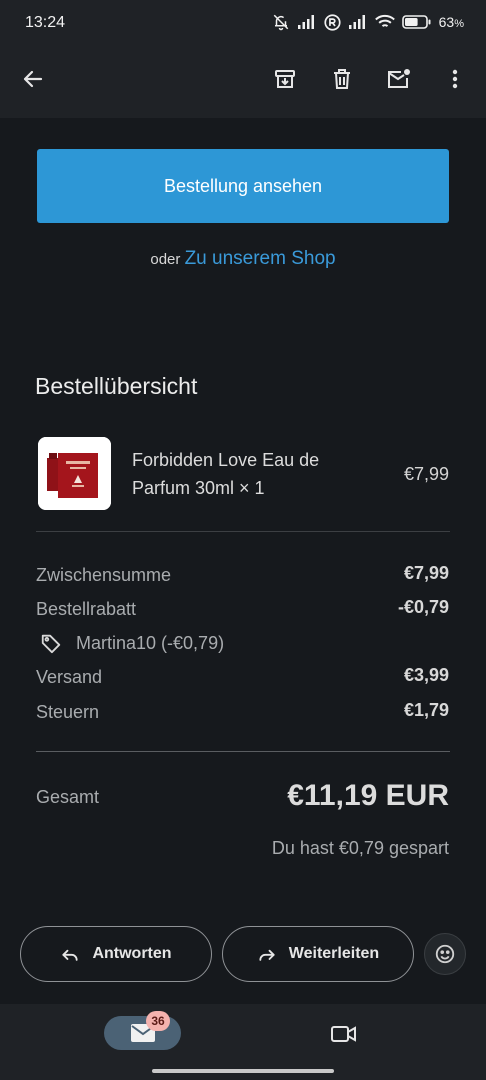 The width and height of the screenshot is (486, 1080). I want to click on taxes-label: Steuern, so click(68, 712).